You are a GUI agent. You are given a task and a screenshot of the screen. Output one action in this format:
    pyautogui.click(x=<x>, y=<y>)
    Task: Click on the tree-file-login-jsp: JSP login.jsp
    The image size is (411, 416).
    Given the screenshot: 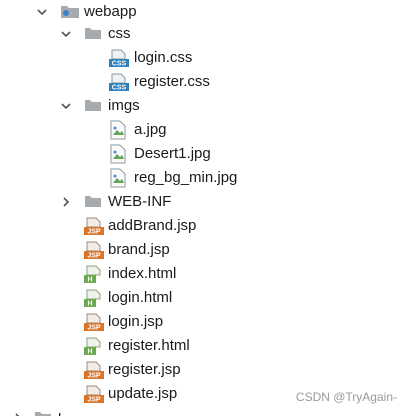 What is the action you would take?
    pyautogui.click(x=205, y=322)
    